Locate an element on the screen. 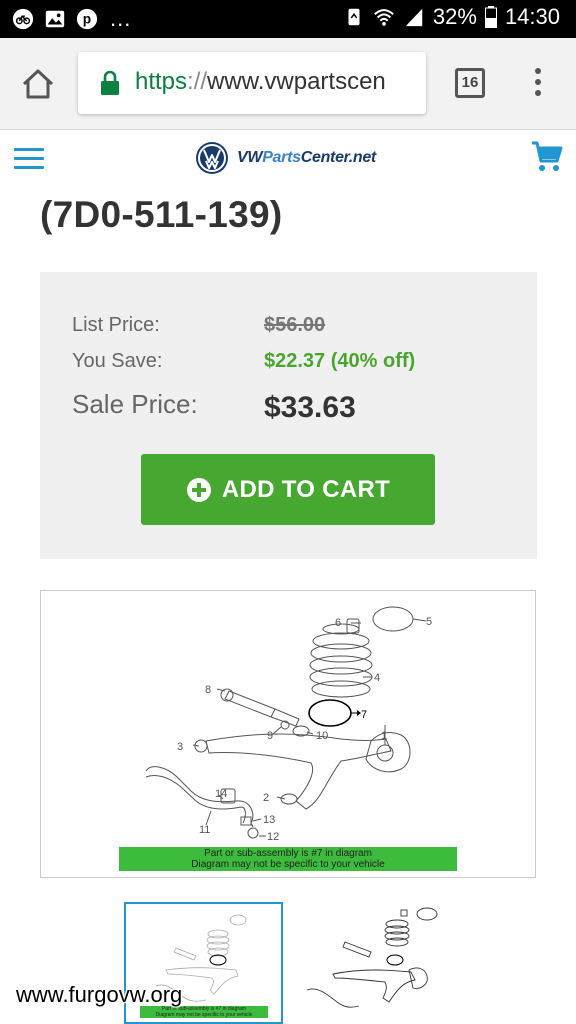  add-to-cart-label: ADD TO CART is located at coordinates (306, 489).